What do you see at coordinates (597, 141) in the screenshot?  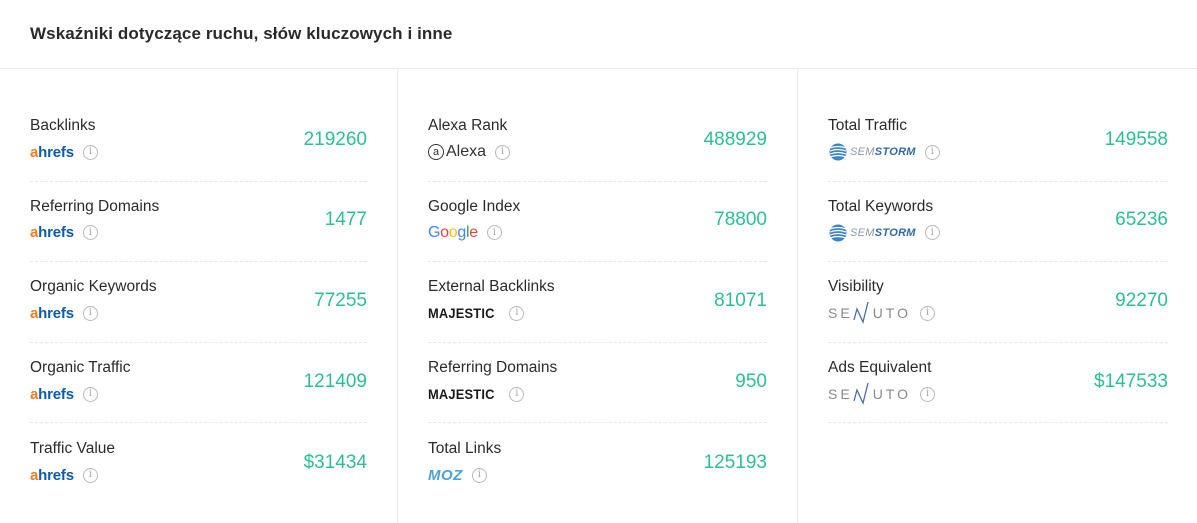 I see `metric-row-alexa-rank: Alexa Rank a Alexa i 488929` at bounding box center [597, 141].